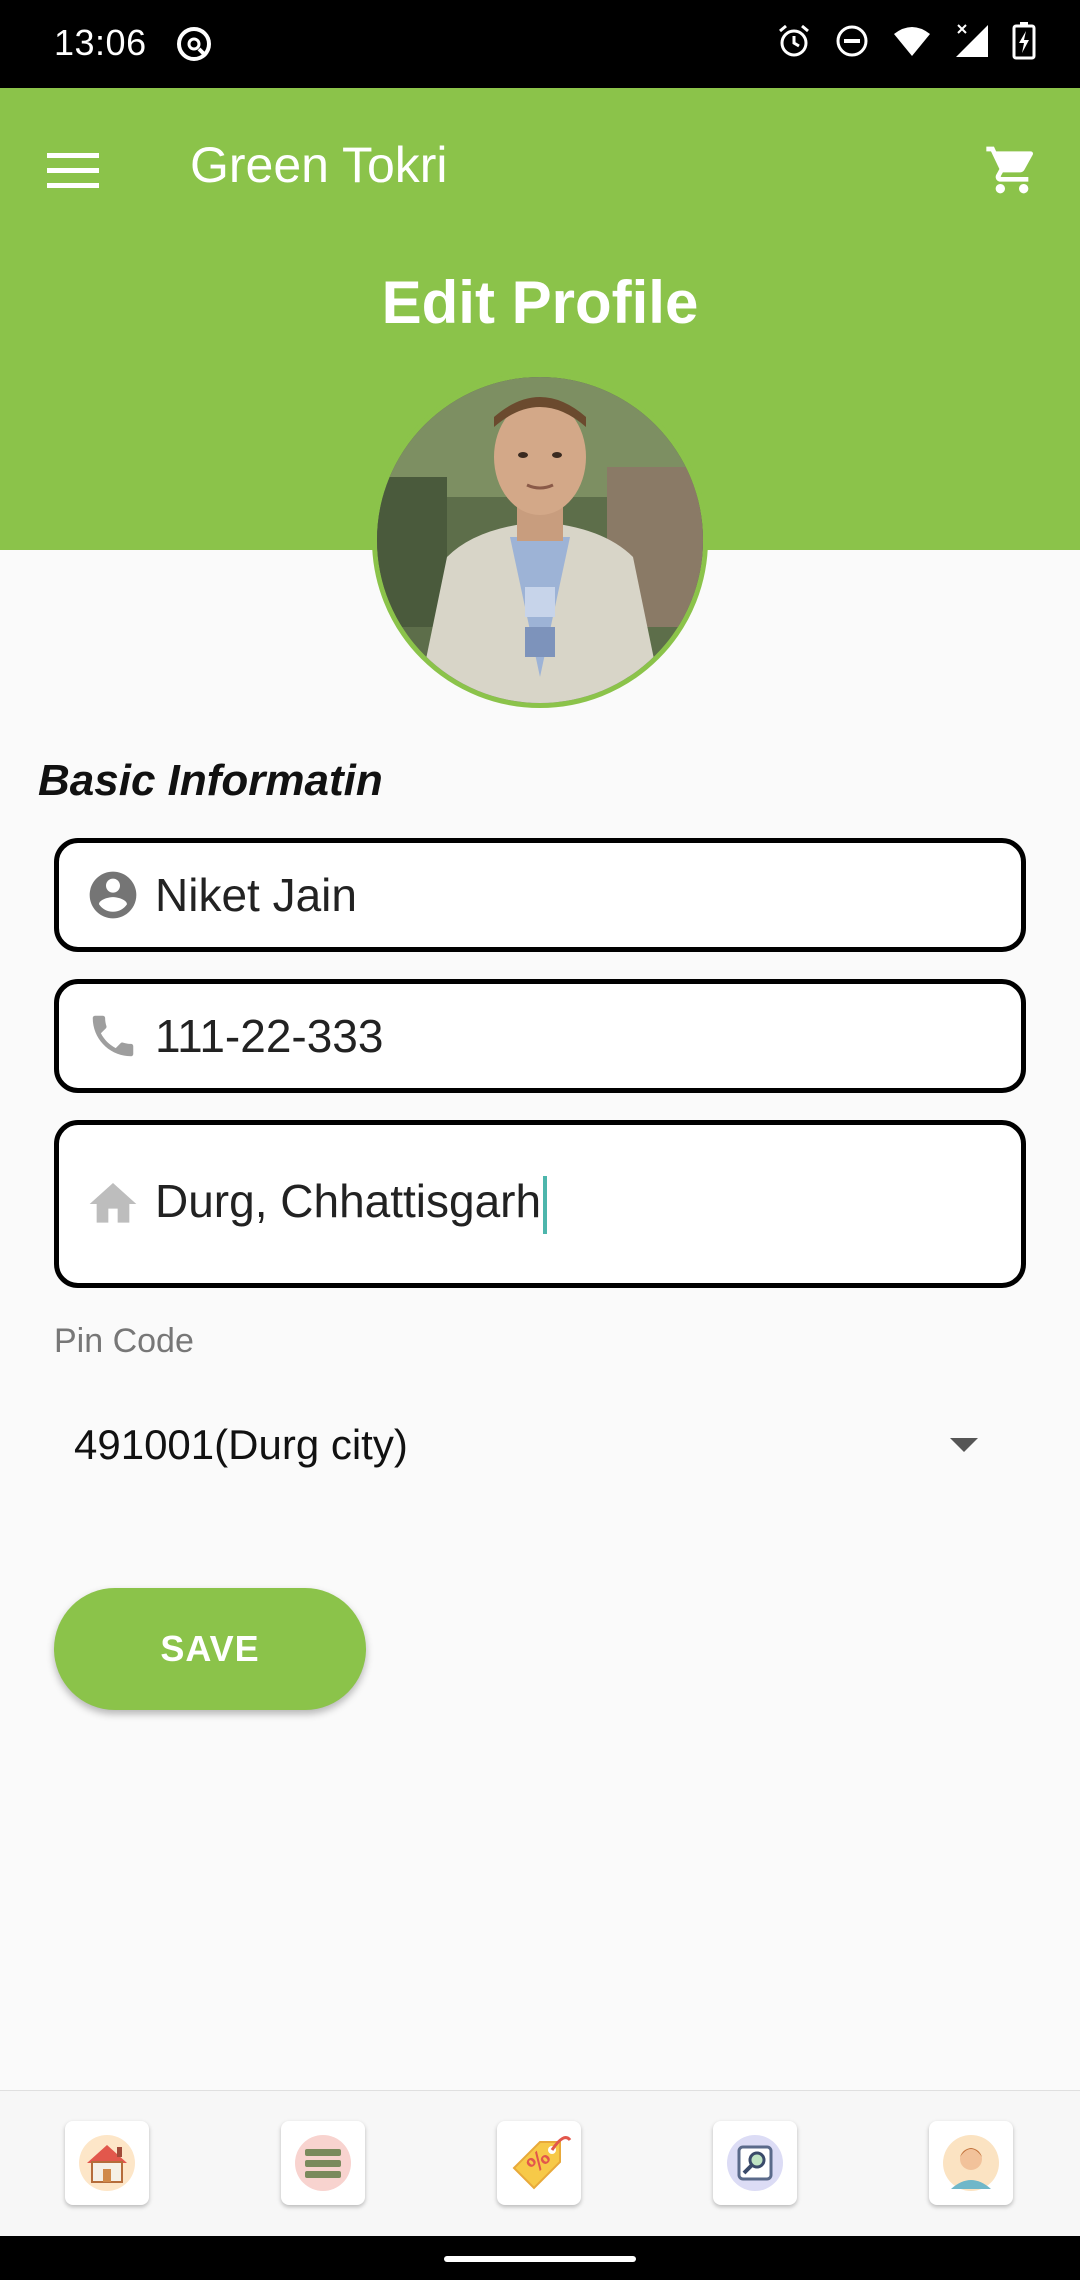  What do you see at coordinates (113, 895) in the screenshot?
I see `account-circle-icon` at bounding box center [113, 895].